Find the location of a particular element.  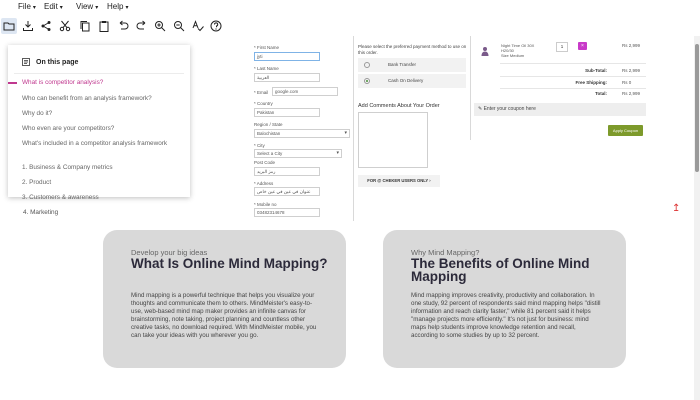

first-name-field: jyti is located at coordinates (287, 56).